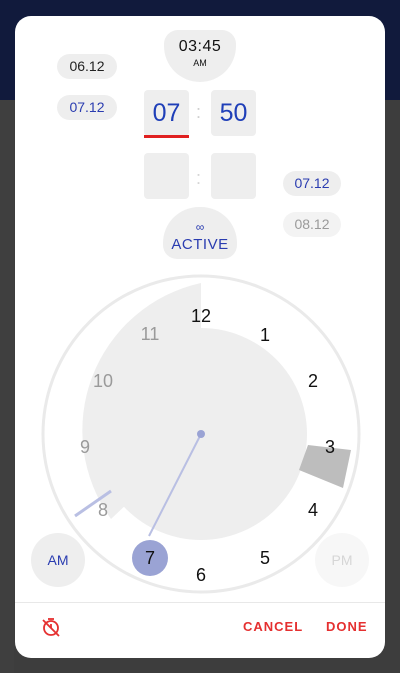  What do you see at coordinates (265, 335) in the screenshot?
I see `clock-number-1: 1` at bounding box center [265, 335].